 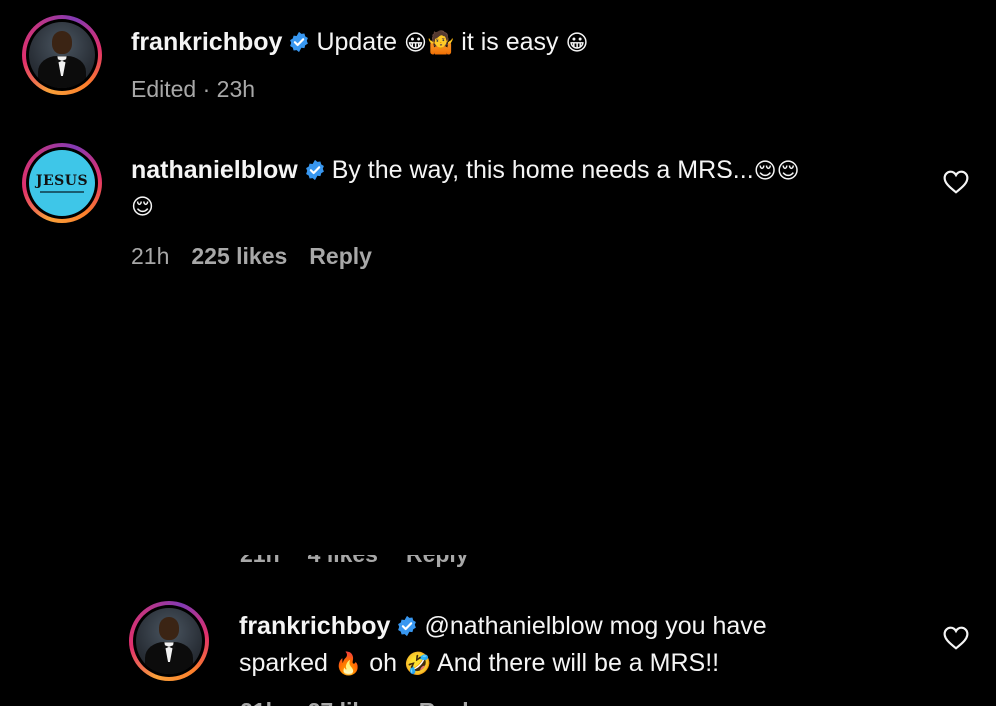 What do you see at coordinates (349, 702) in the screenshot?
I see `likes-count: 27 likes` at bounding box center [349, 702].